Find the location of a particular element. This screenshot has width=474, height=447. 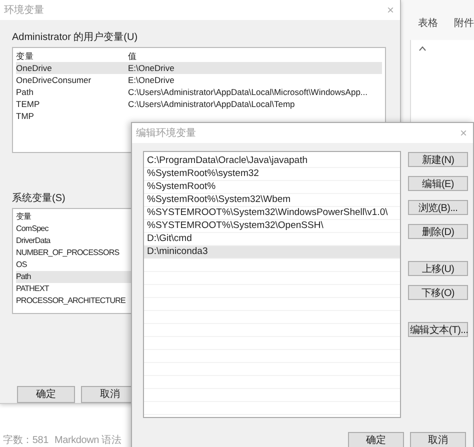

dialog-button: 新建(N) is located at coordinates (438, 159).